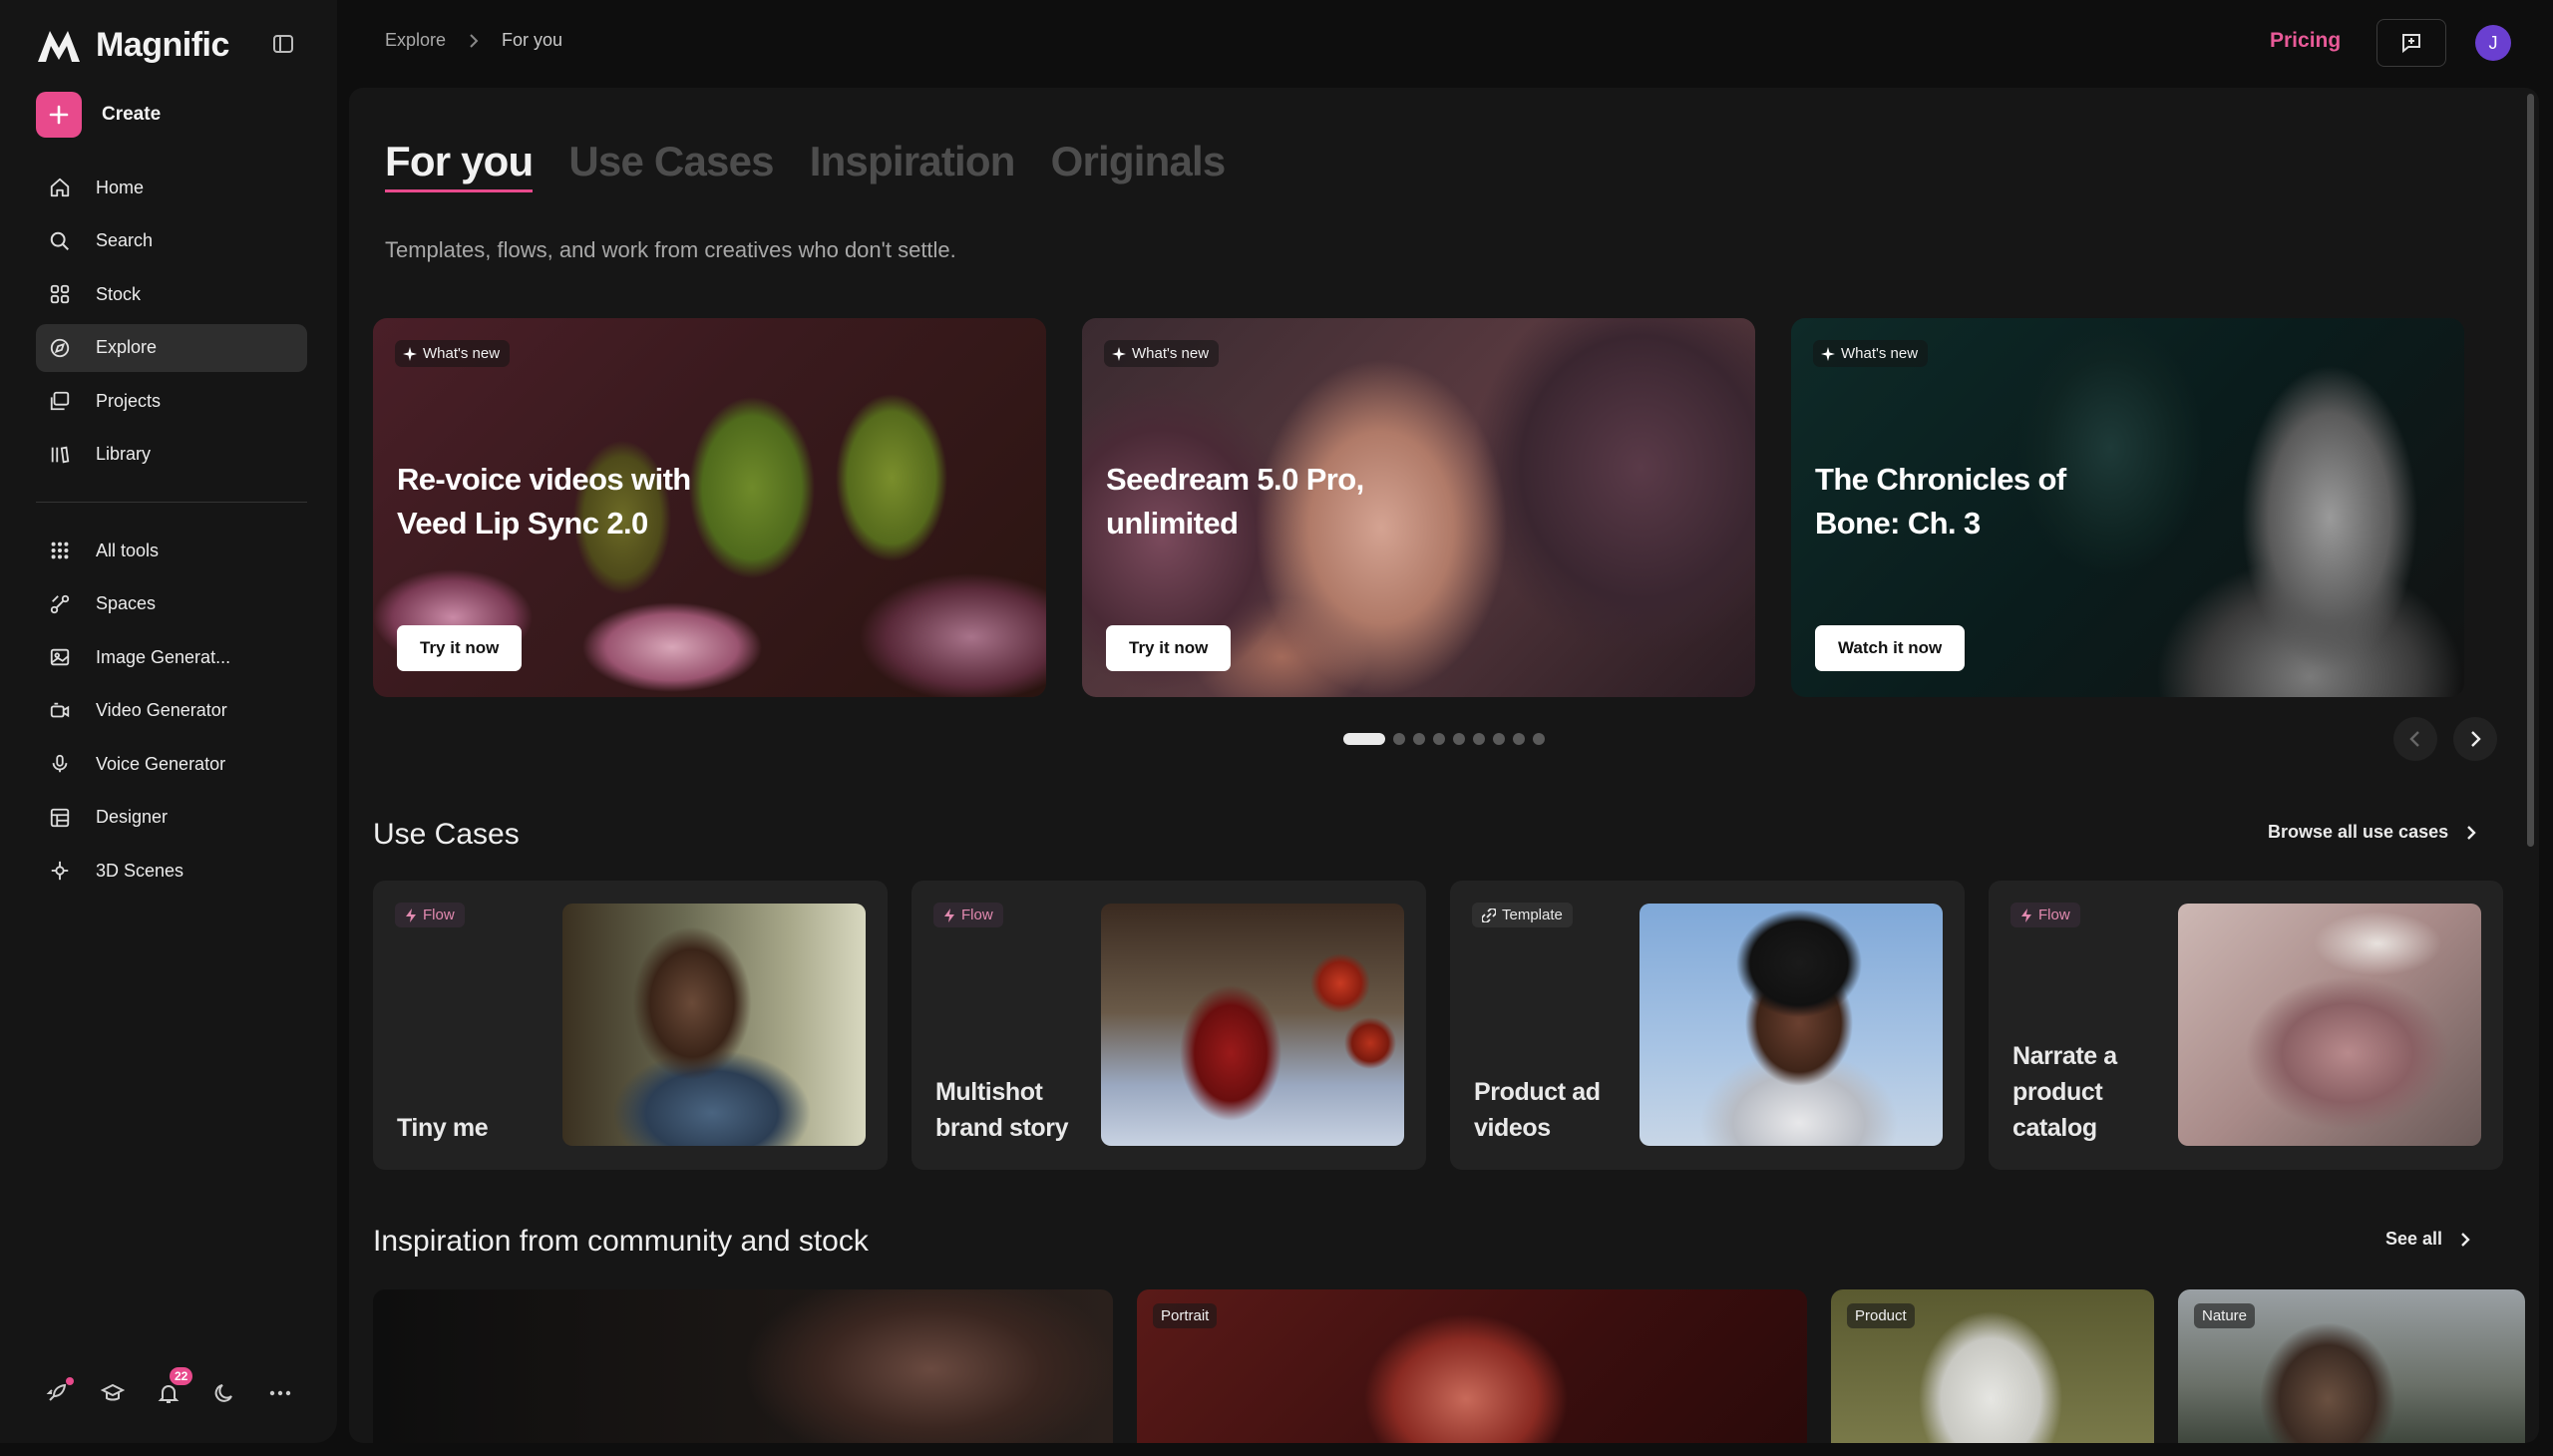  Describe the element at coordinates (60, 348) in the screenshot. I see `explore-icon` at that location.